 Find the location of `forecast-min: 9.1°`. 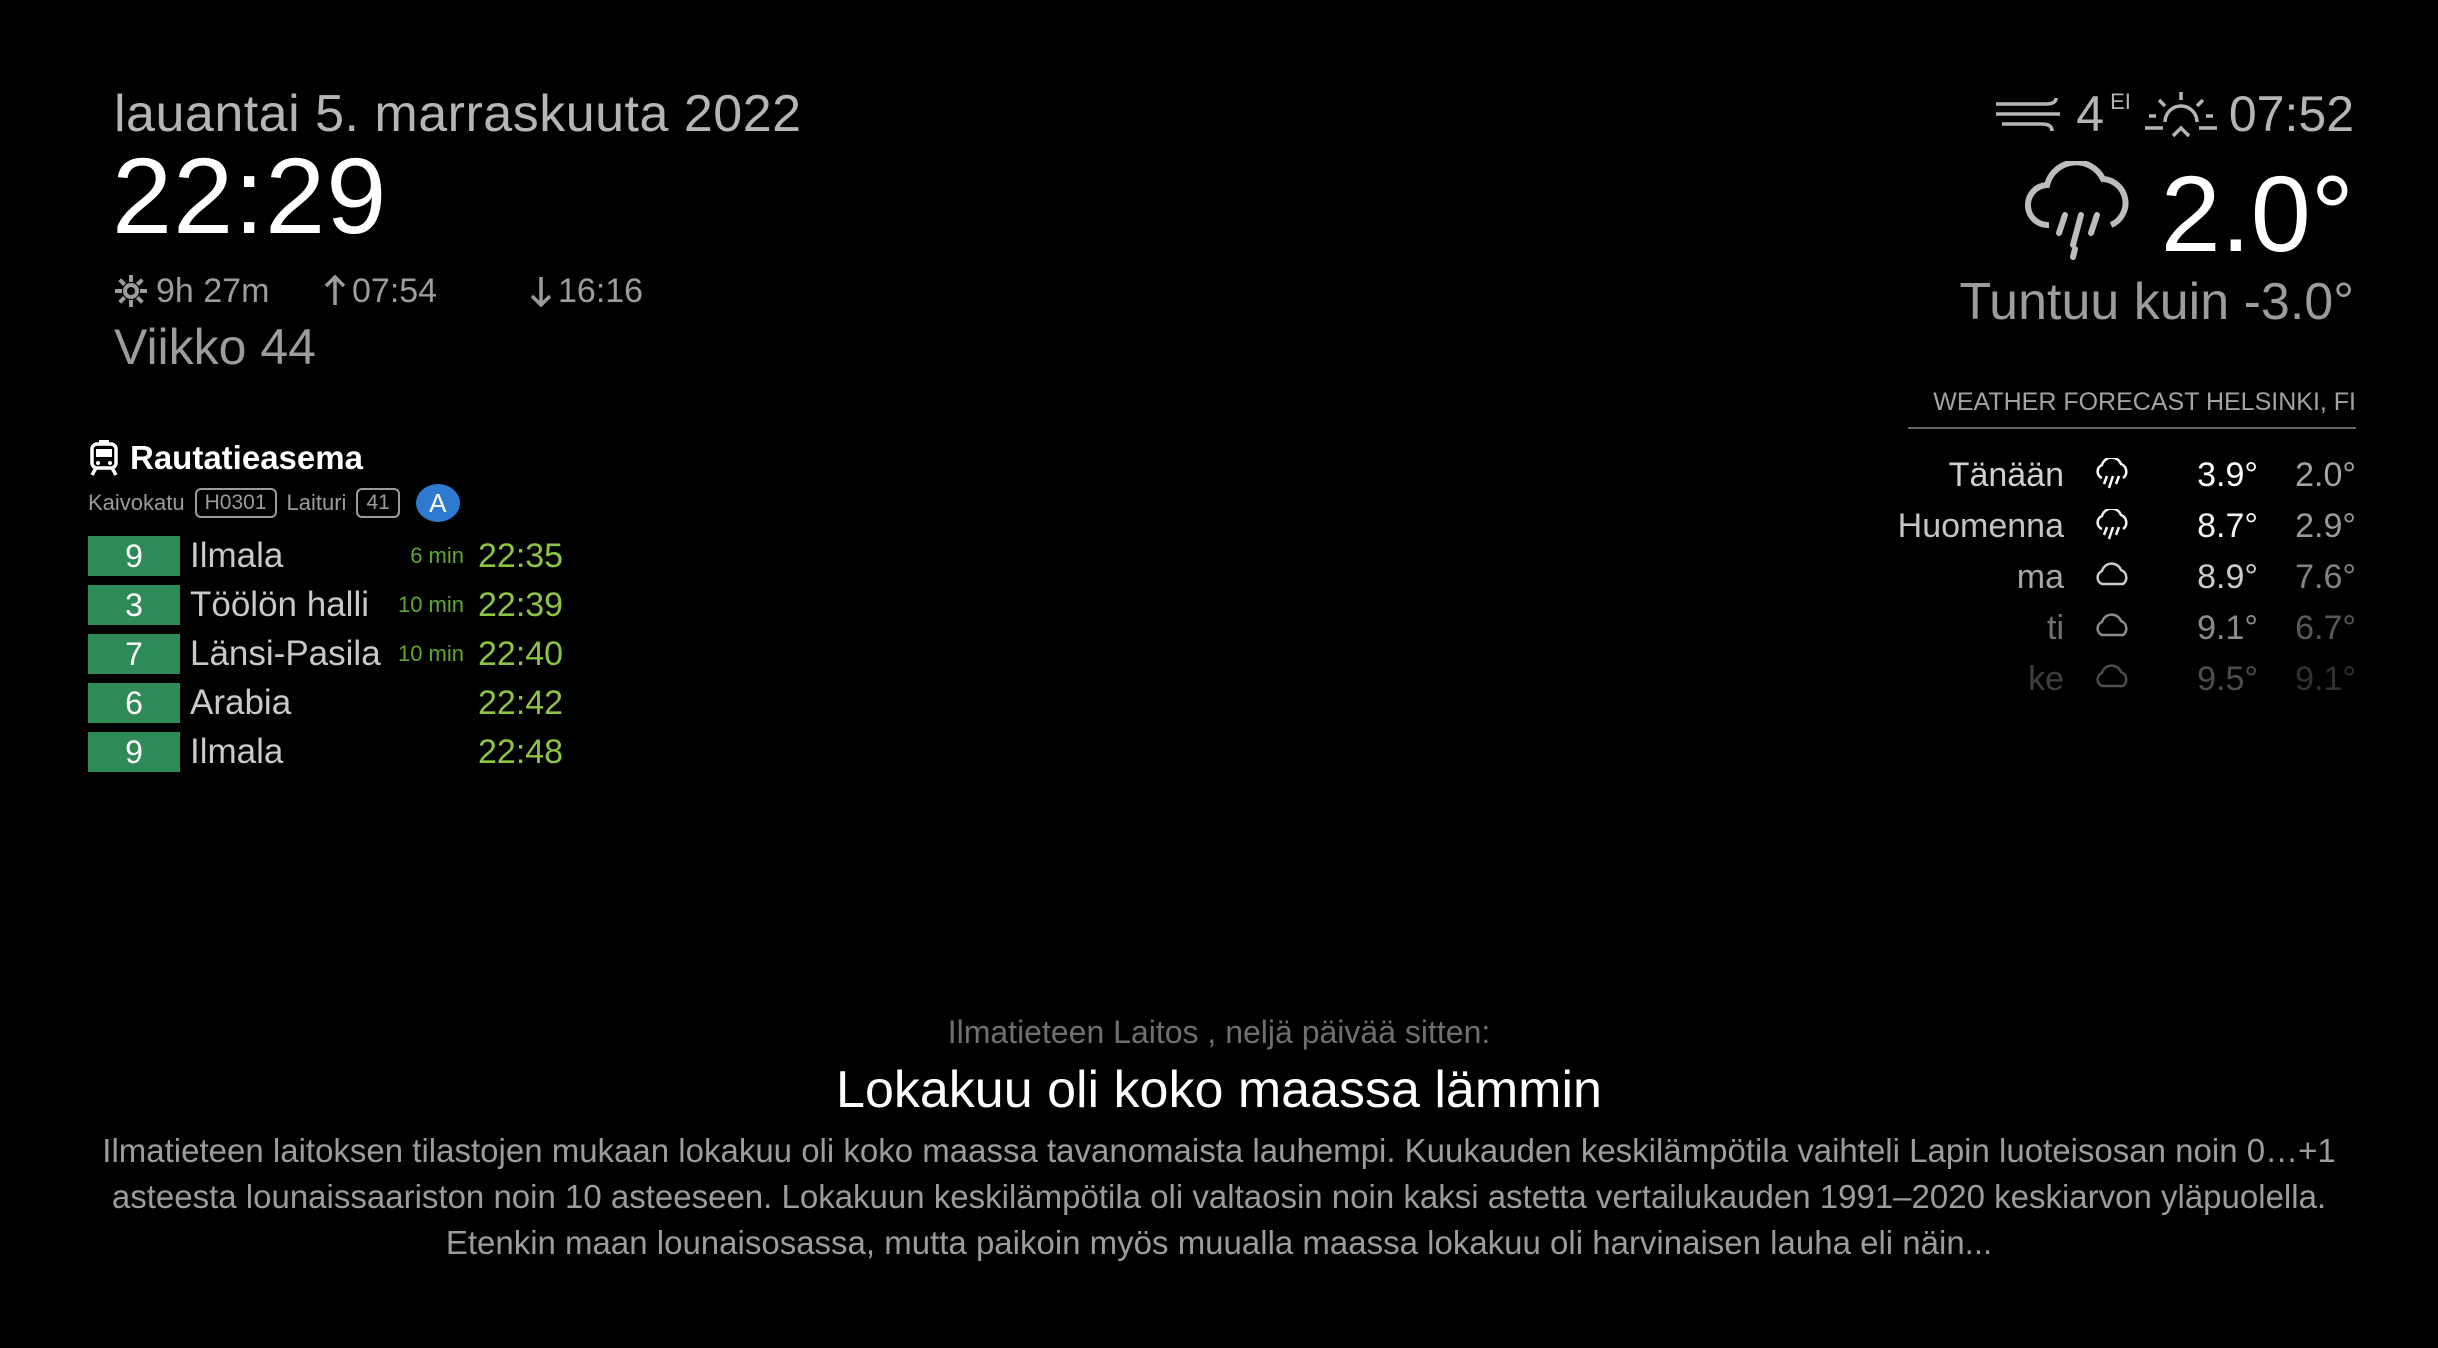

forecast-min: 9.1° is located at coordinates (2325, 679).